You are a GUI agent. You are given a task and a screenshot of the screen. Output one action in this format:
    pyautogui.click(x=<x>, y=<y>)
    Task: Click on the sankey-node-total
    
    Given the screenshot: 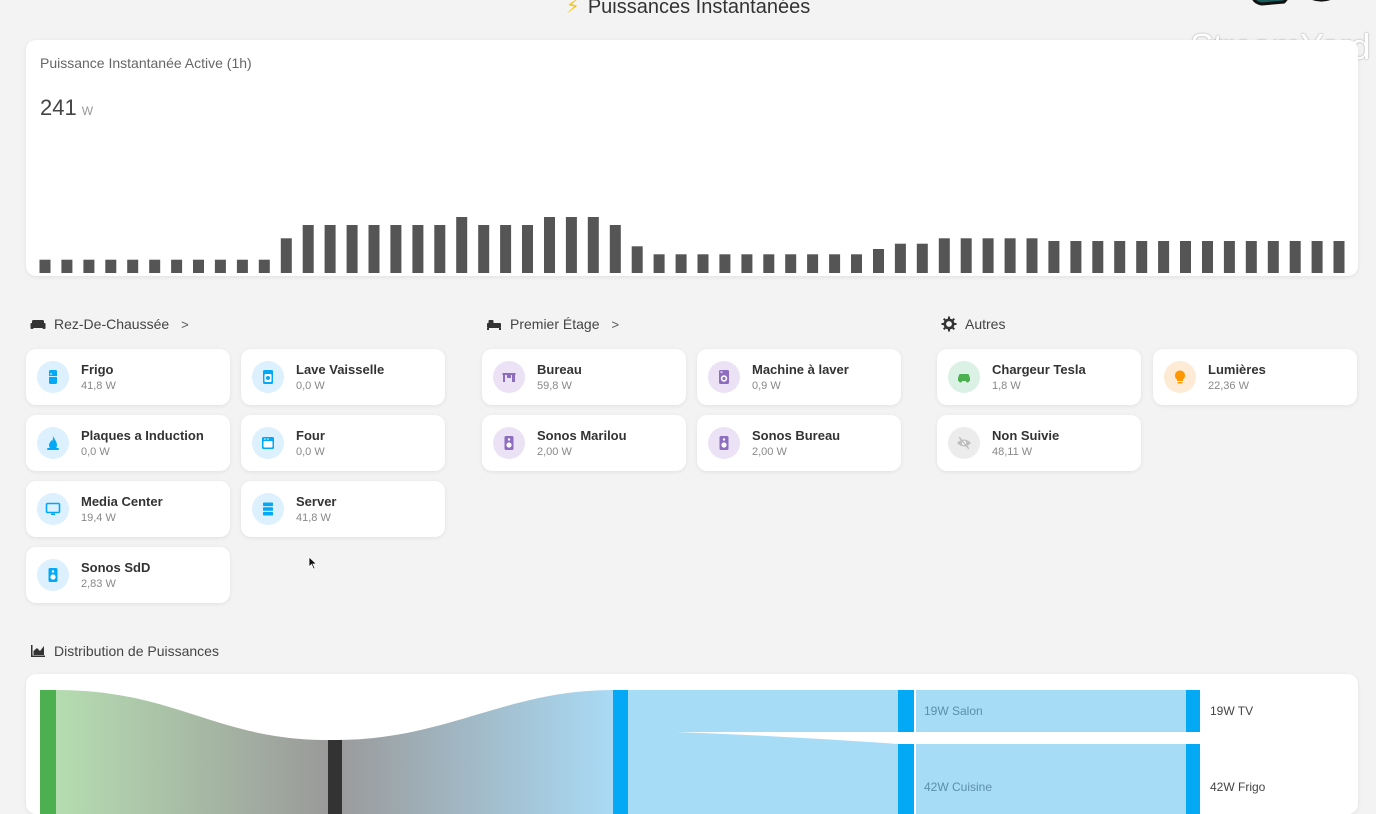 What is the action you would take?
    pyautogui.click(x=335, y=777)
    